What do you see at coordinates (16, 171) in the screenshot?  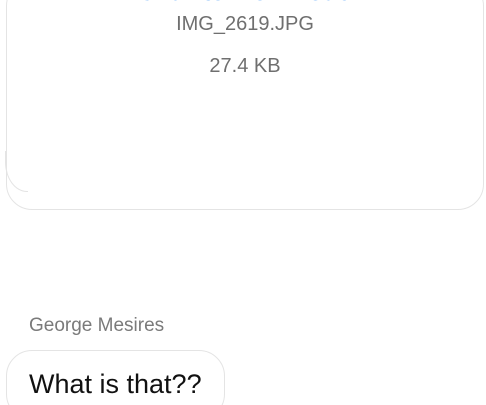 I see `bubble-tail` at bounding box center [16, 171].